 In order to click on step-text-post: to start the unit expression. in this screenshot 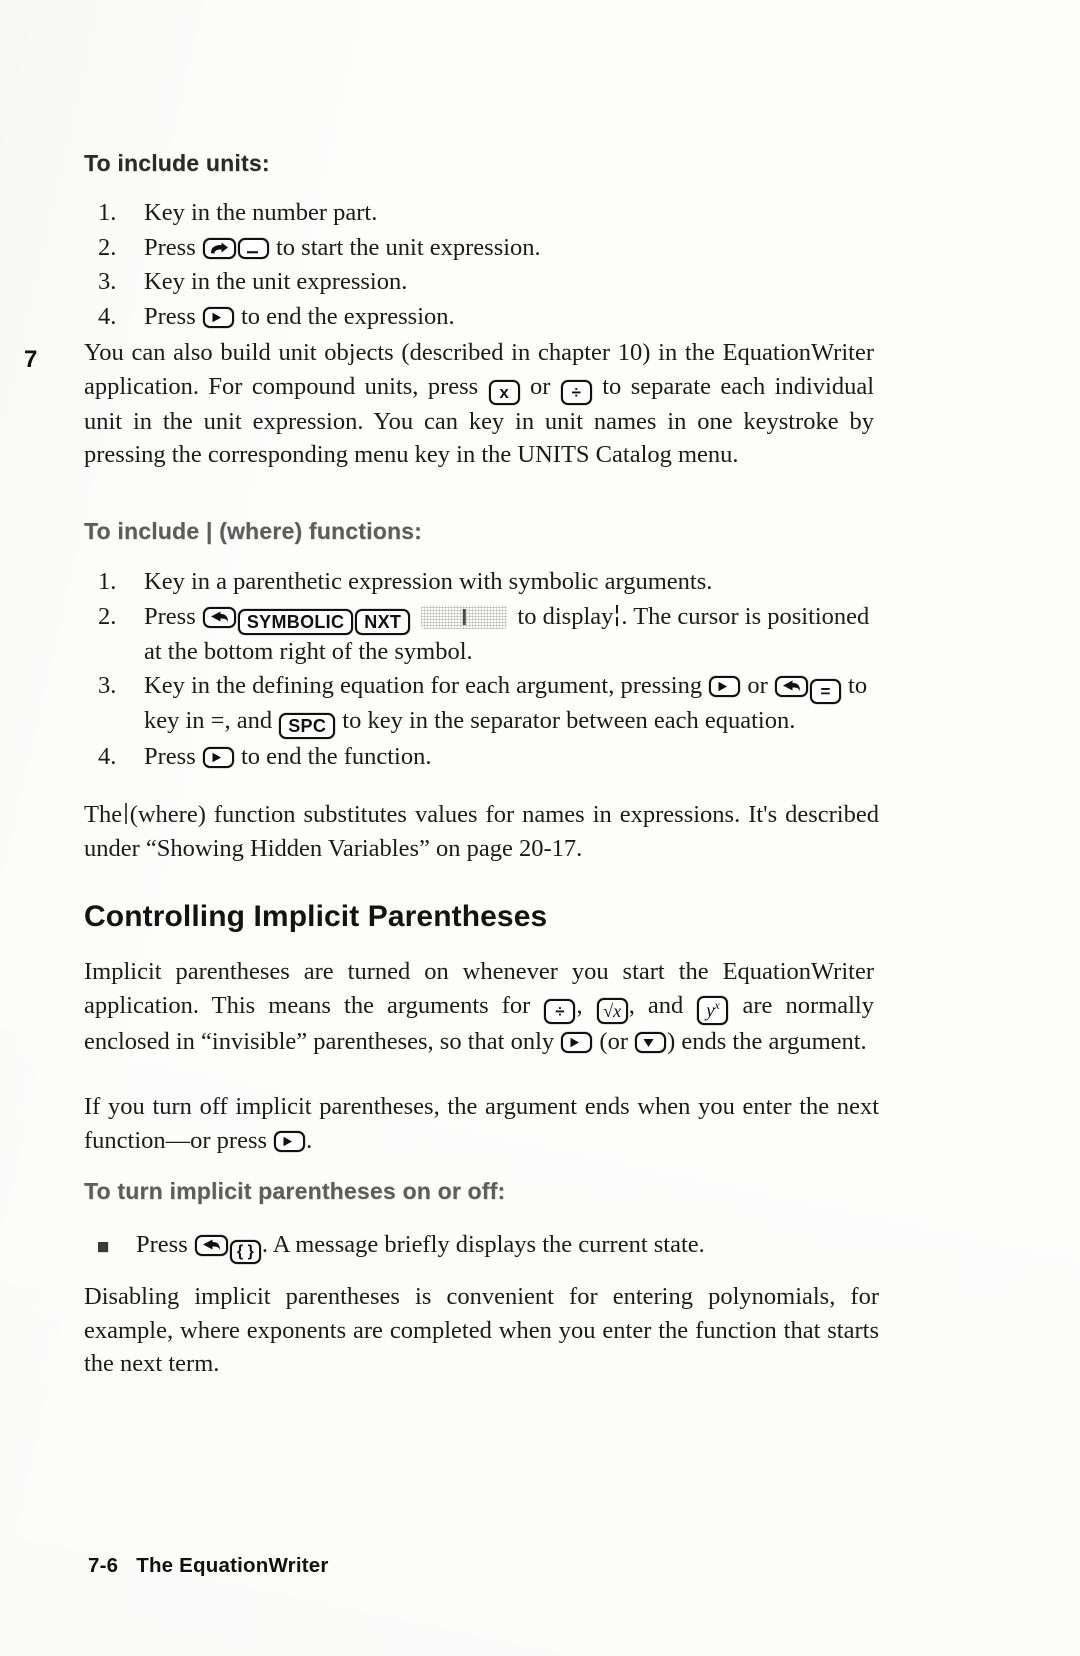, I will do `click(408, 247)`.